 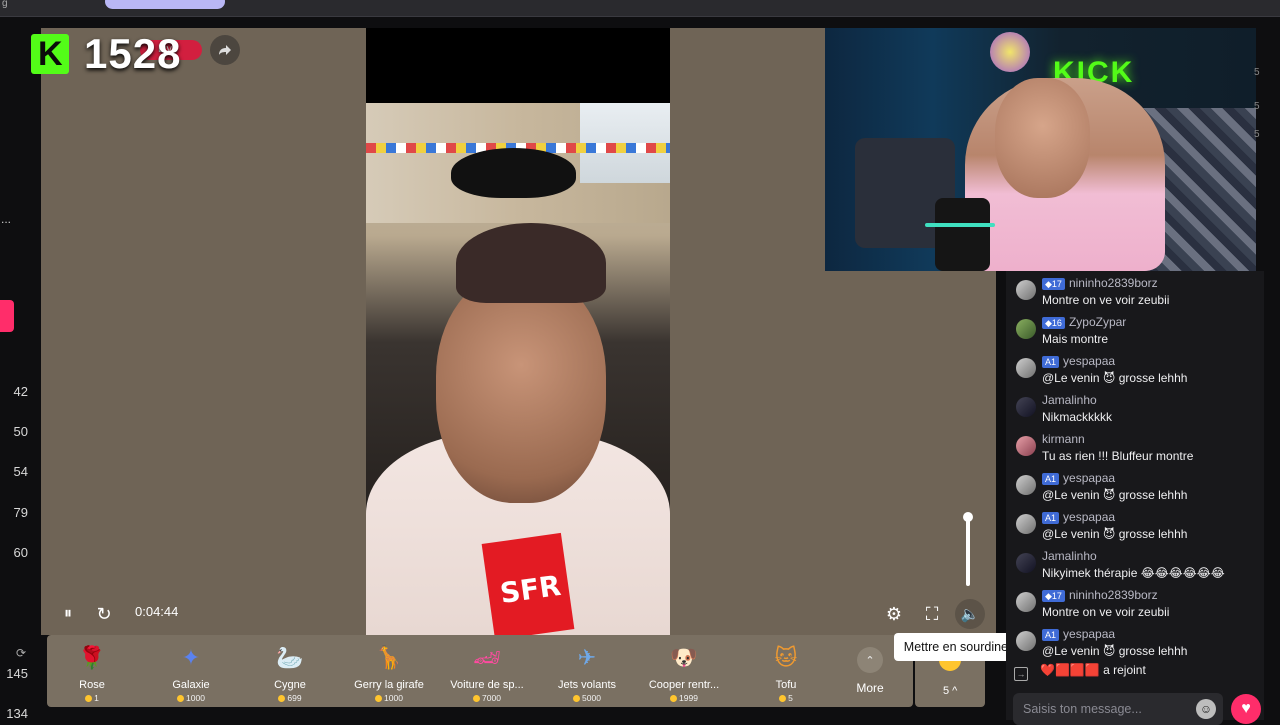 I want to click on player-controls: ⏸ ↻ 0:04:44 ⚙ ⛶ 🔈, so click(x=518, y=615).